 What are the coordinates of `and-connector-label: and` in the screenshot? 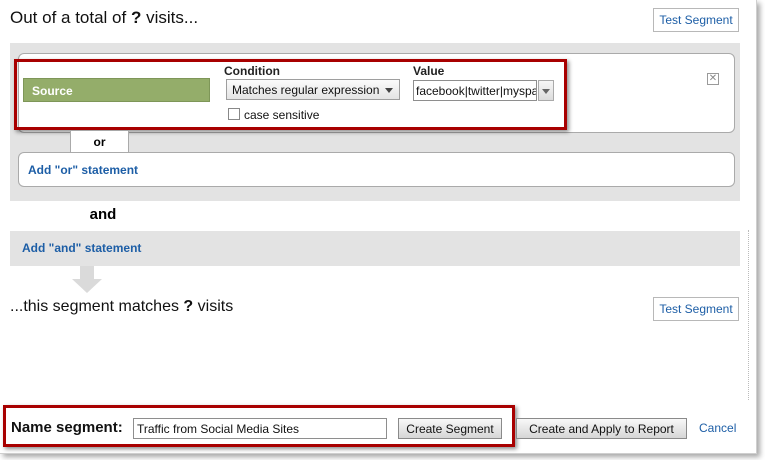 It's located at (103, 216).